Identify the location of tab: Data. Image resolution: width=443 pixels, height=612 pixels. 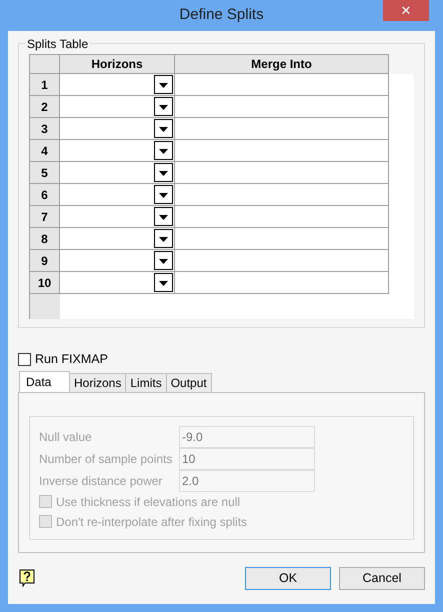
(44, 381).